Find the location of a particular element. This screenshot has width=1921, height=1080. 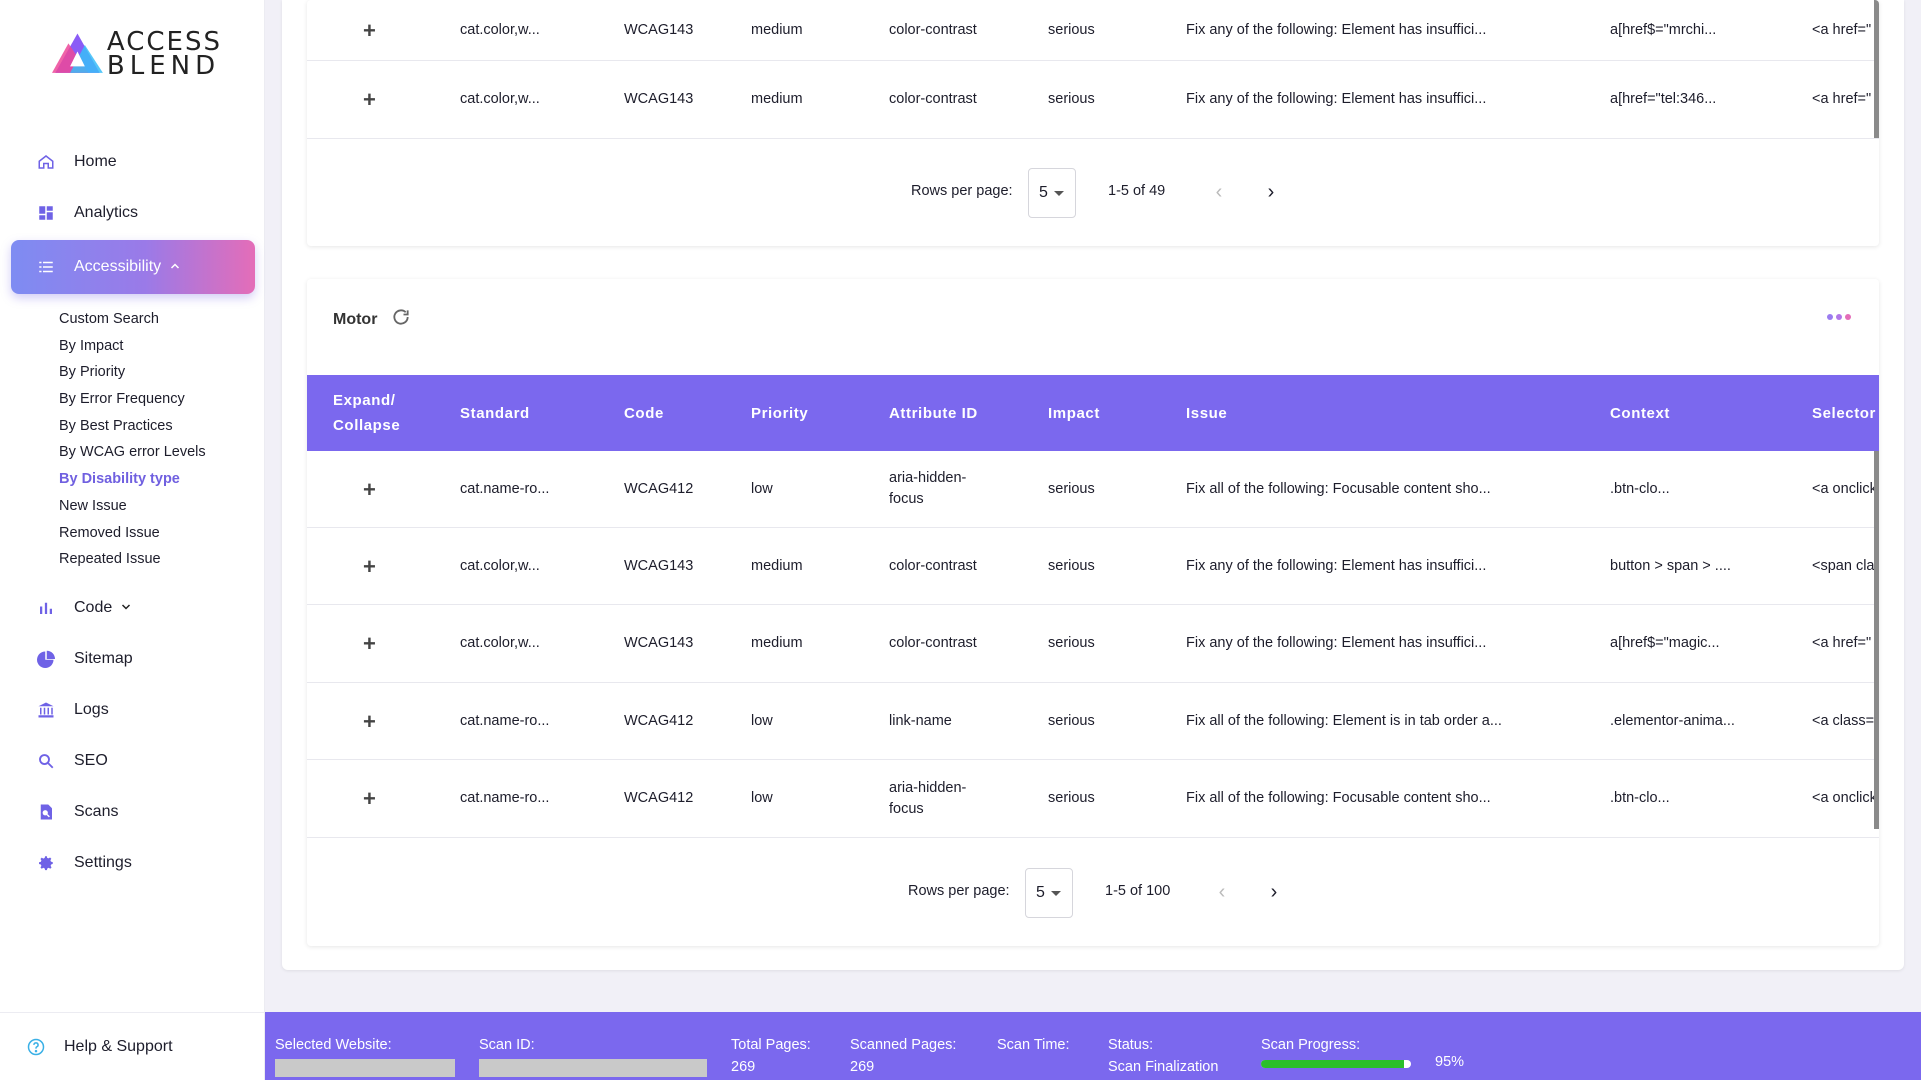

sidebar-item-sitemap: Sitemap is located at coordinates (133, 659).